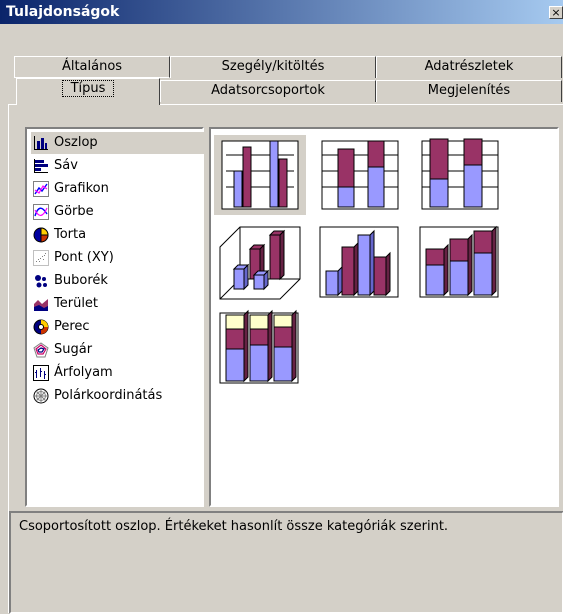  I want to click on doughnut-chart-icon, so click(41, 327).